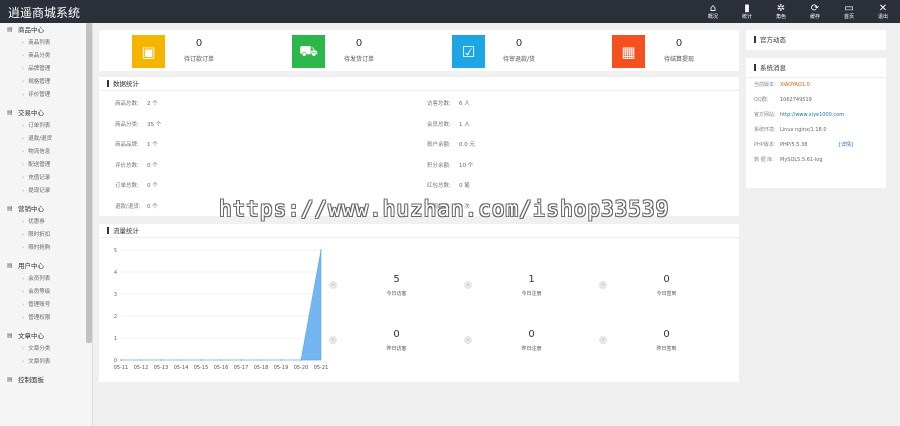 The image size is (900, 426). I want to click on stat-row-label: 访客总数:, so click(439, 104).